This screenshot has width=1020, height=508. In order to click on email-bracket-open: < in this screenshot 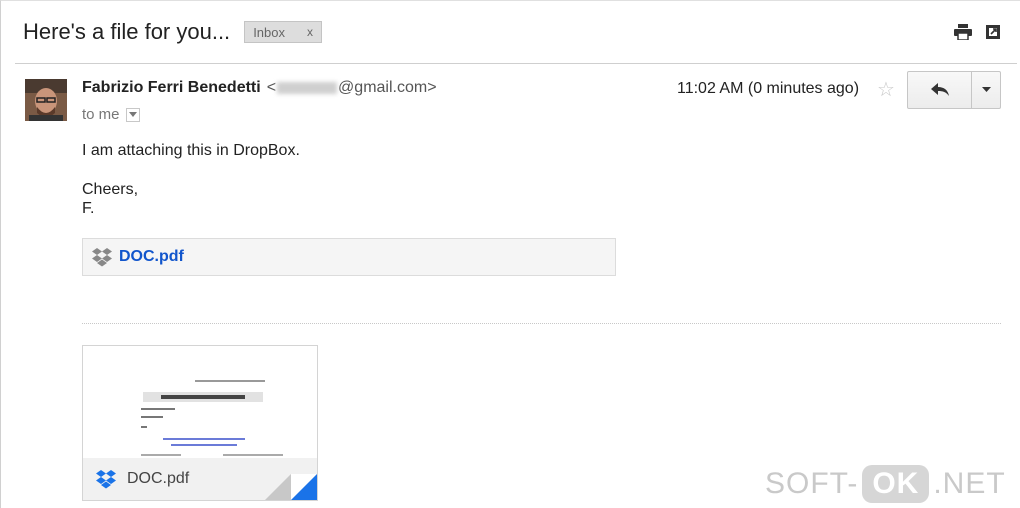, I will do `click(271, 87)`.